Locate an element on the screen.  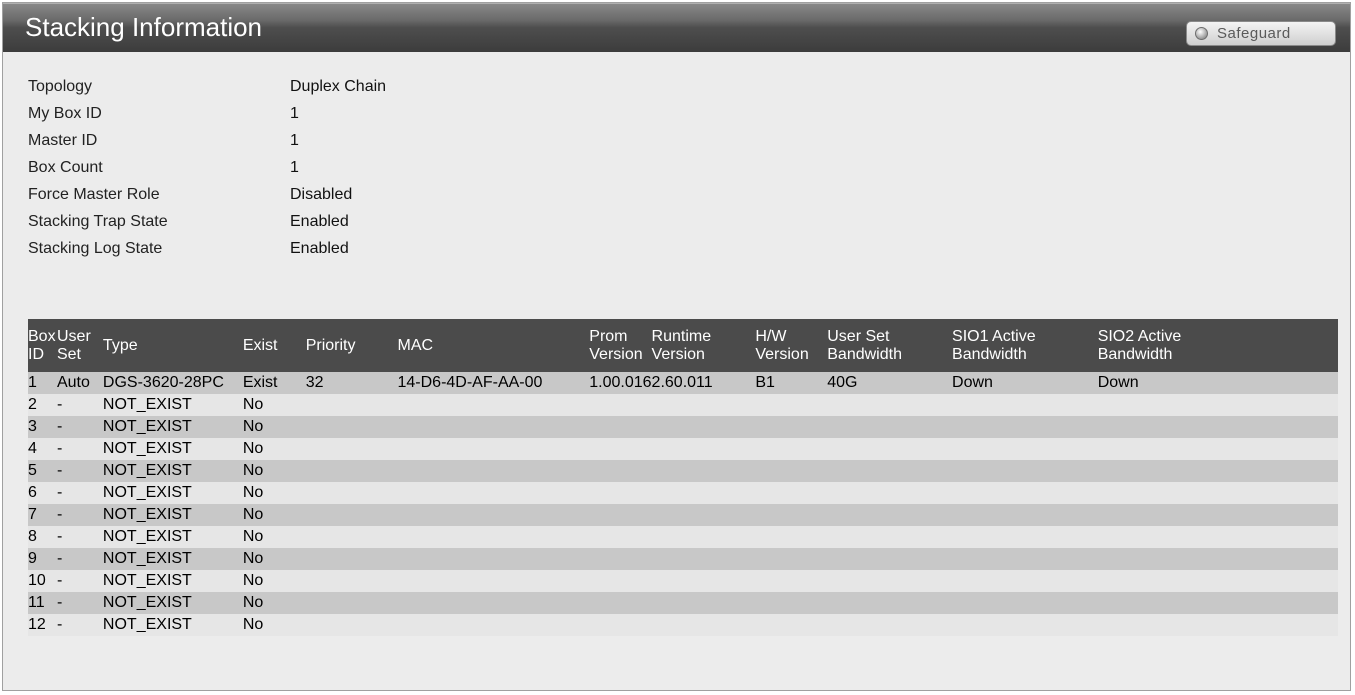
table-cell: DGS-3620-28PC is located at coordinates (172, 383).